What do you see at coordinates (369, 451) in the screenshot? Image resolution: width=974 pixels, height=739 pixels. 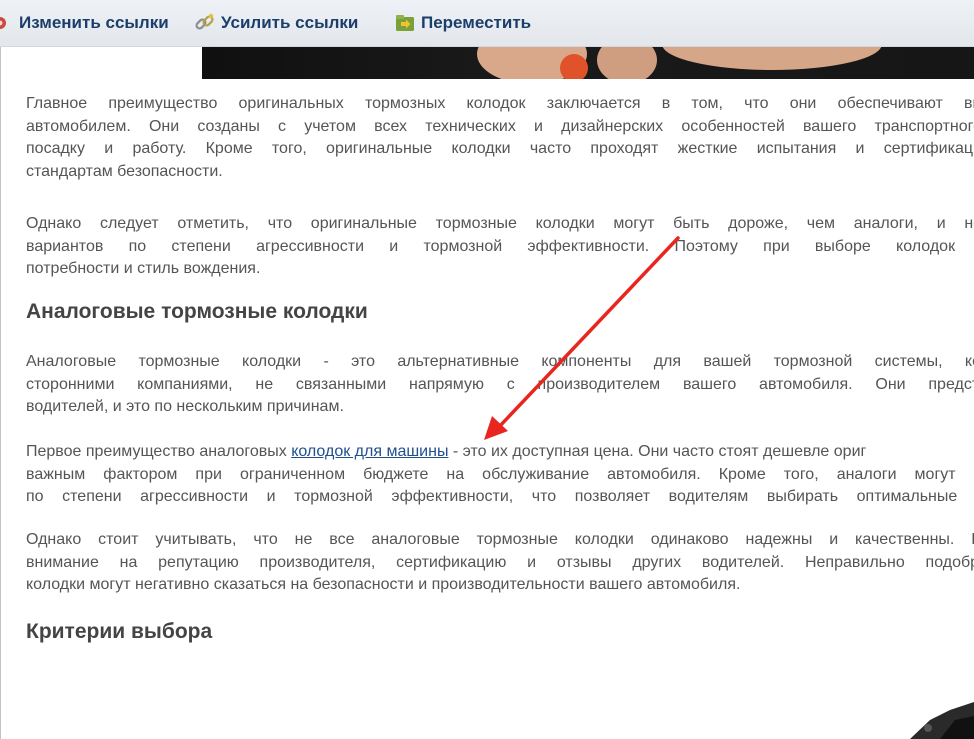 I see `brake-pads-link: колодок для машины` at bounding box center [369, 451].